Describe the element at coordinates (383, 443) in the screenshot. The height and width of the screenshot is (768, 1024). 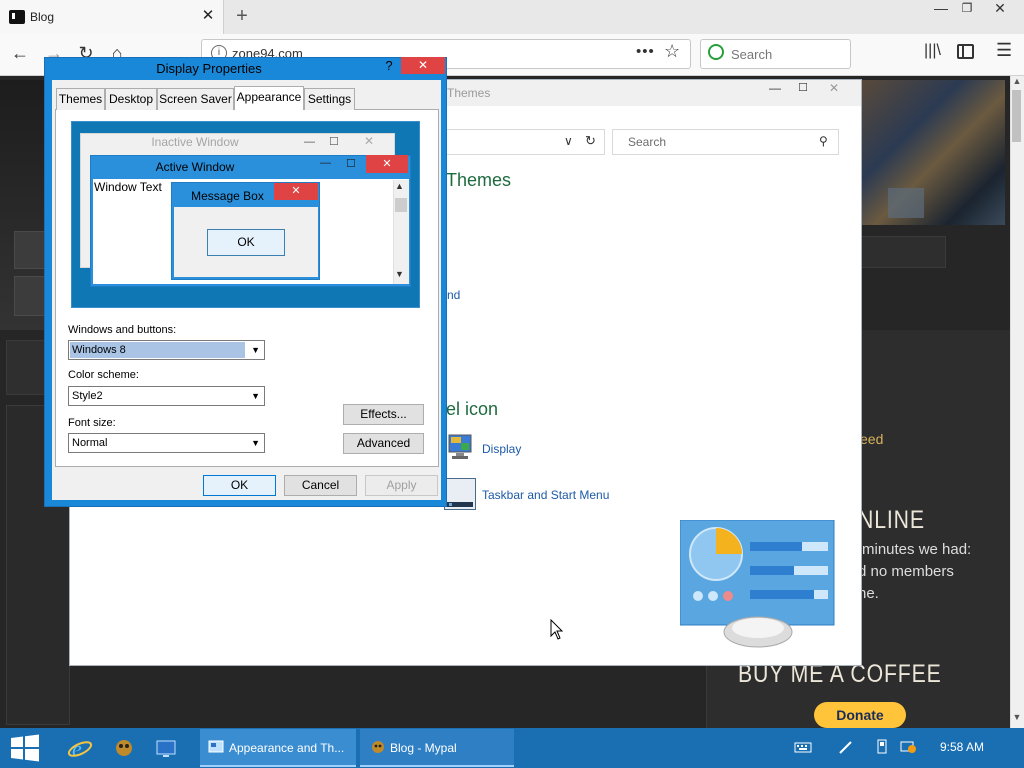
I see `advanced-button: Advanced` at that location.